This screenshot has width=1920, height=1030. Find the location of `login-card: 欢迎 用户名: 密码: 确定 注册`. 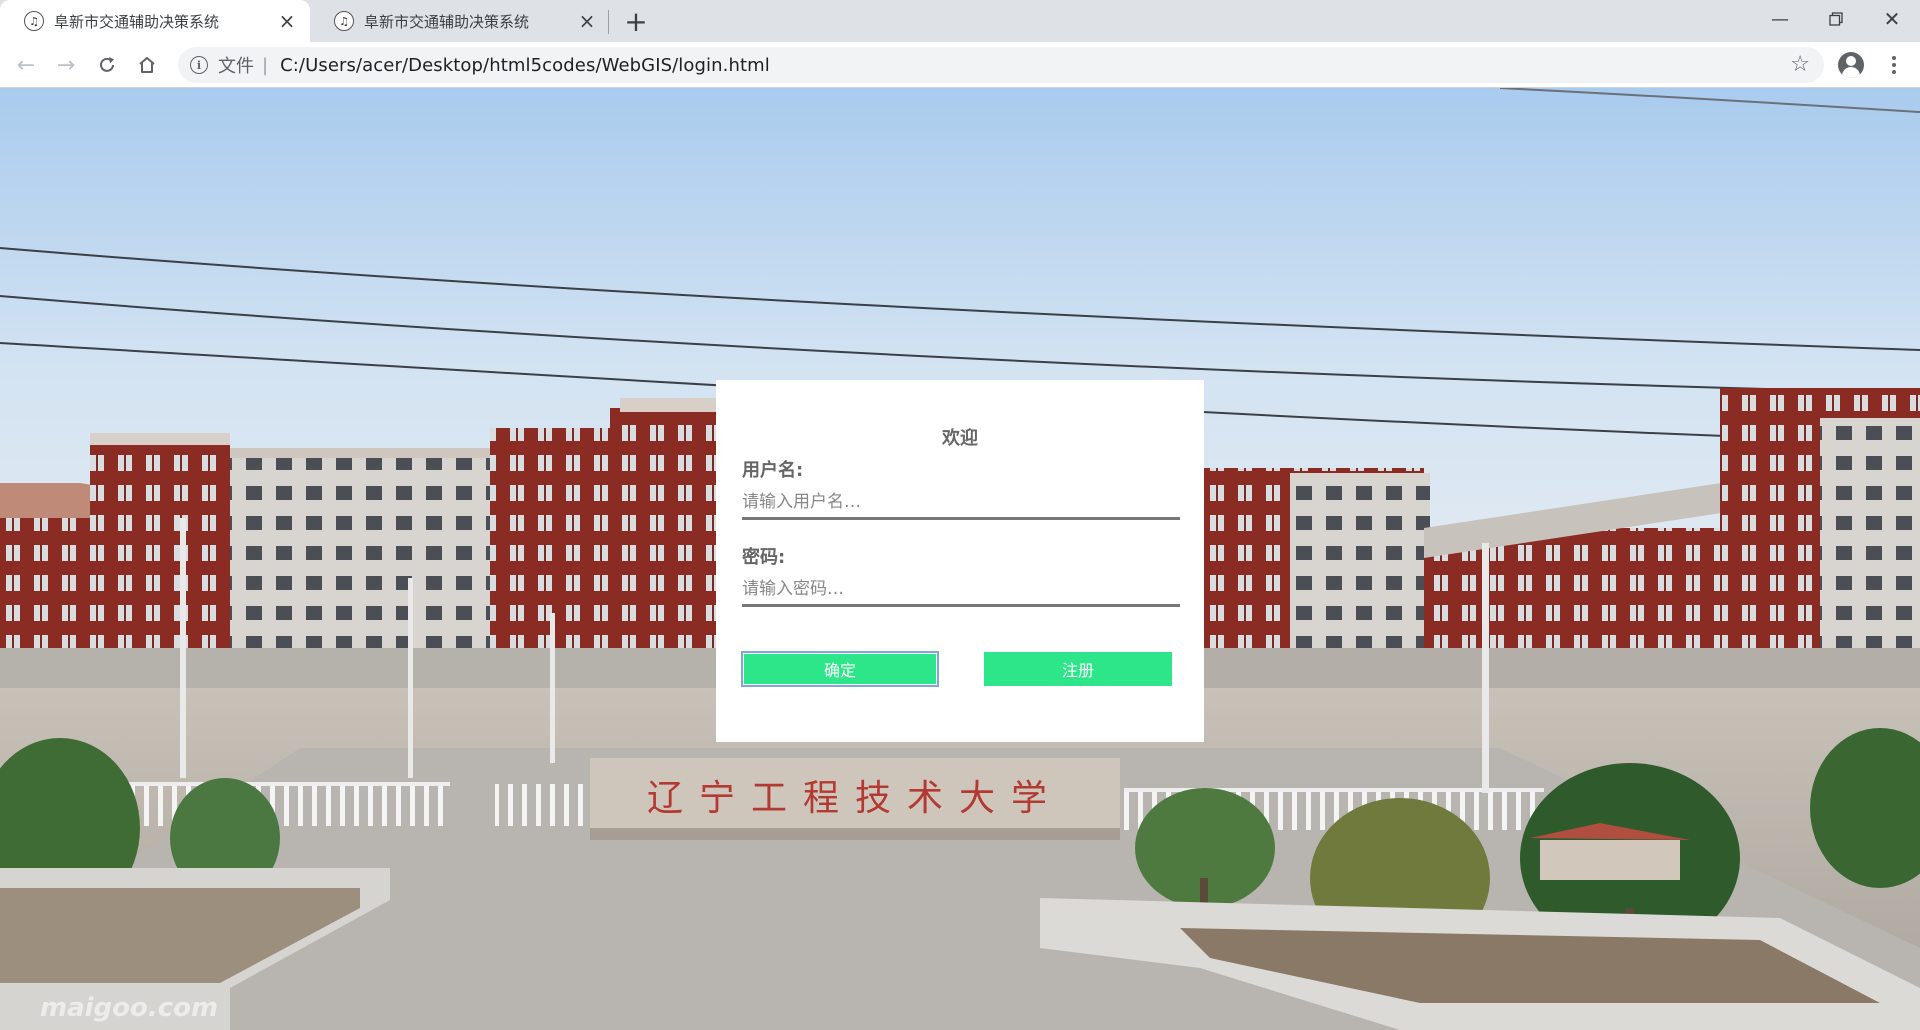

login-card: 欢迎 用户名: 密码: 确定 注册 is located at coordinates (960, 561).